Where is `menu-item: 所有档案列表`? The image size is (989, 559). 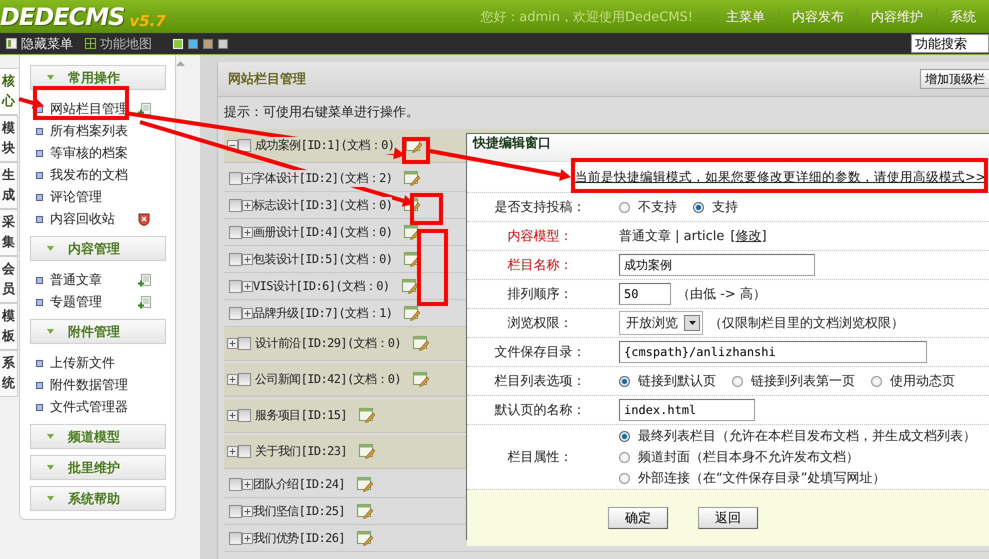
menu-item: 所有档案列表 is located at coordinates (94, 131).